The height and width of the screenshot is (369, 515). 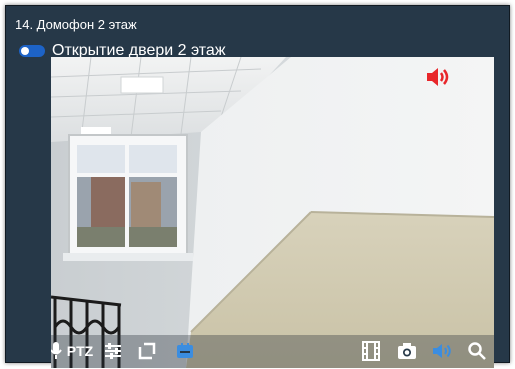 I want to click on ptz-button: PTZ, so click(x=80, y=351).